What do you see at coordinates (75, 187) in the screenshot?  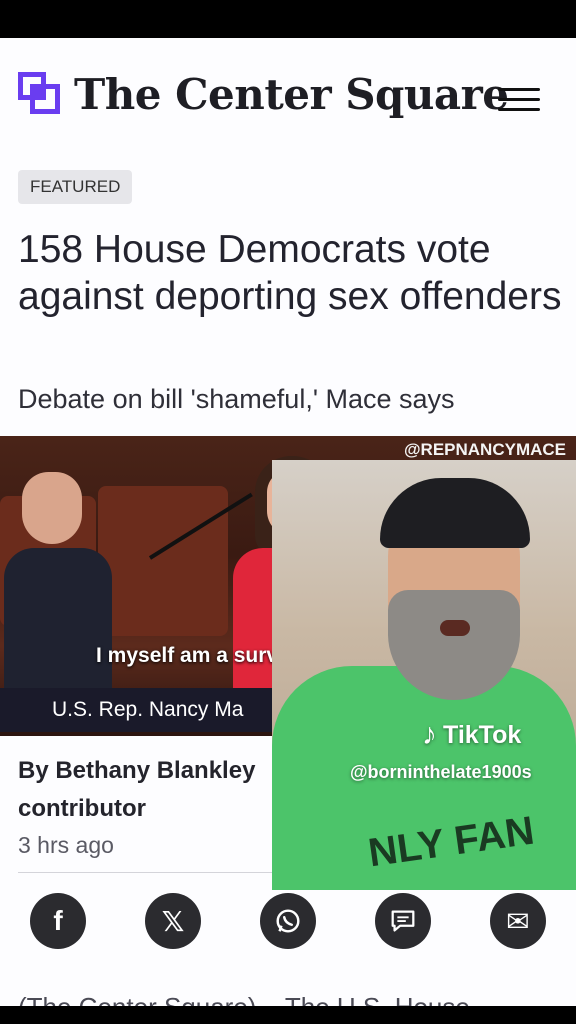 I see `featured-badge: FEATURED` at bounding box center [75, 187].